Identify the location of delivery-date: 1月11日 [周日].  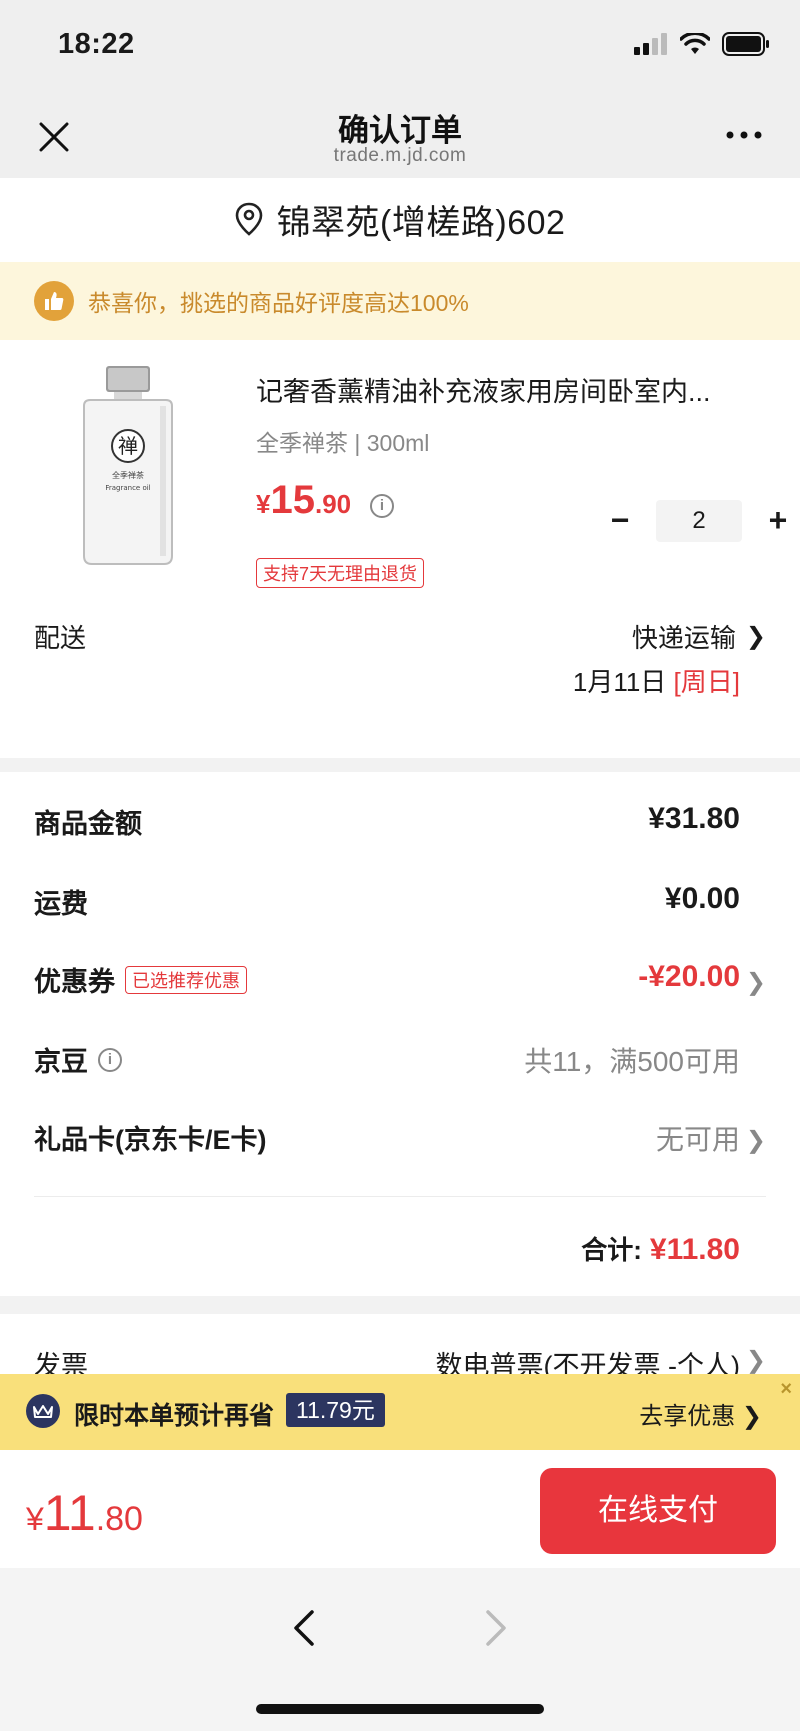
(656, 680).